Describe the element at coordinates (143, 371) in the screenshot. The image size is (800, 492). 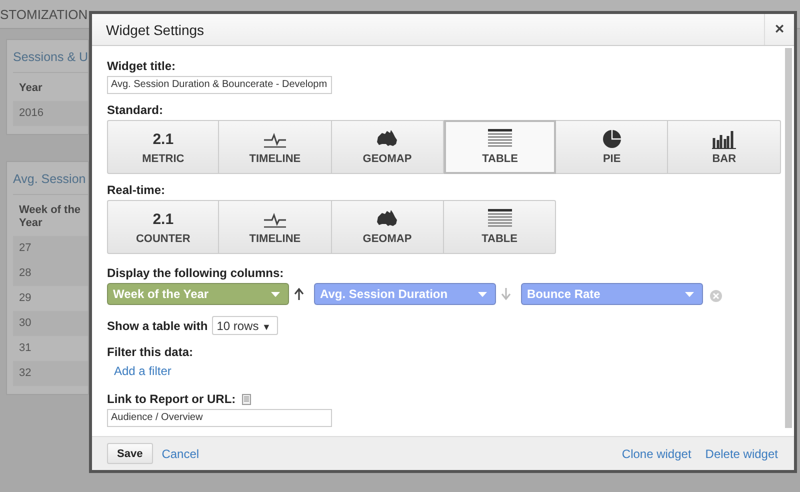
I see `add-filter-link: Add a filter` at that location.